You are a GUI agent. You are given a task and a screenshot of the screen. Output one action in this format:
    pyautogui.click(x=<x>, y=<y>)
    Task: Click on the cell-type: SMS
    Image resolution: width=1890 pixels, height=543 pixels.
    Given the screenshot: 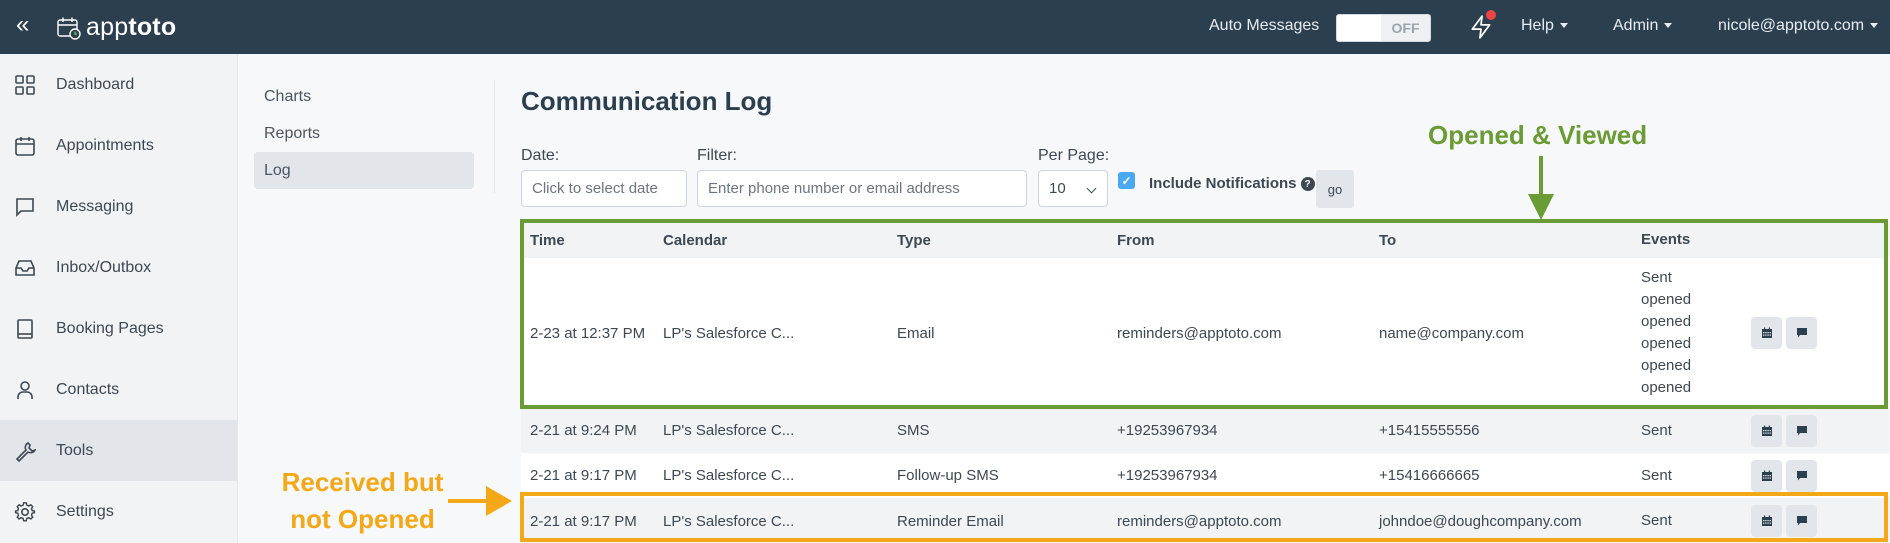 What is the action you would take?
    pyautogui.click(x=913, y=430)
    